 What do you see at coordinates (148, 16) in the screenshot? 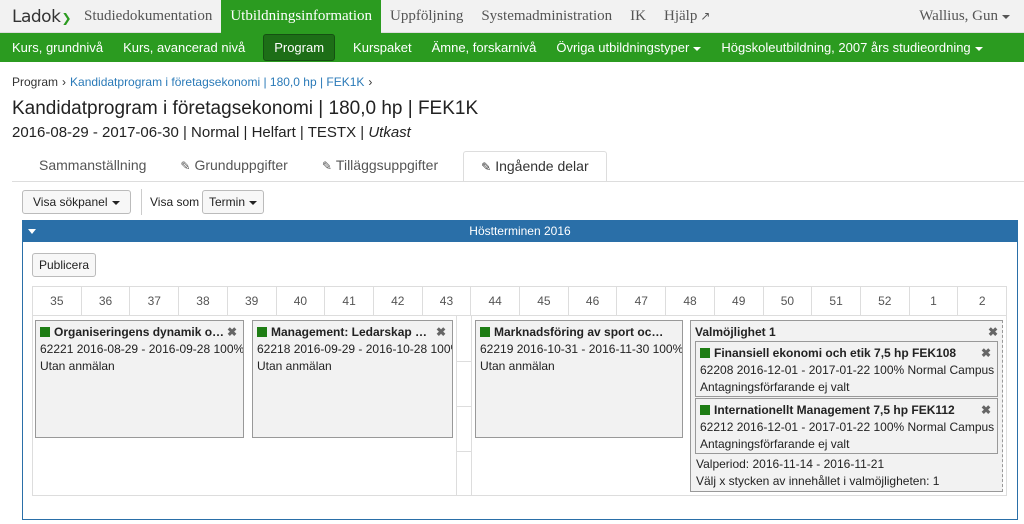
I see `topnav-studiedokumentation: Studiedokumentation` at bounding box center [148, 16].